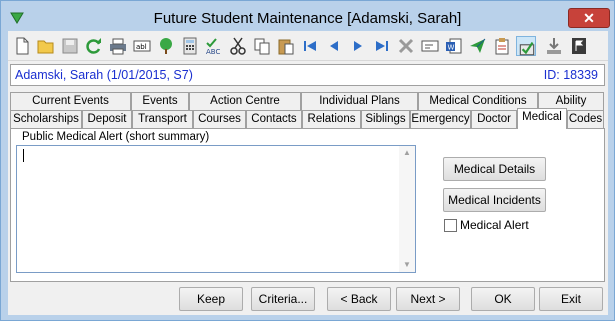 The height and width of the screenshot is (321, 615). I want to click on tab-contacts: Contacts, so click(274, 119).